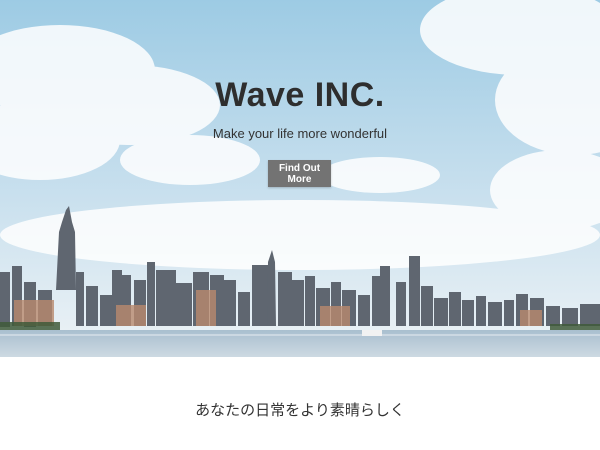 Image resolution: width=600 pixels, height=450 pixels. What do you see at coordinates (300, 95) in the screenshot?
I see `hero-title: Wave INC.` at bounding box center [300, 95].